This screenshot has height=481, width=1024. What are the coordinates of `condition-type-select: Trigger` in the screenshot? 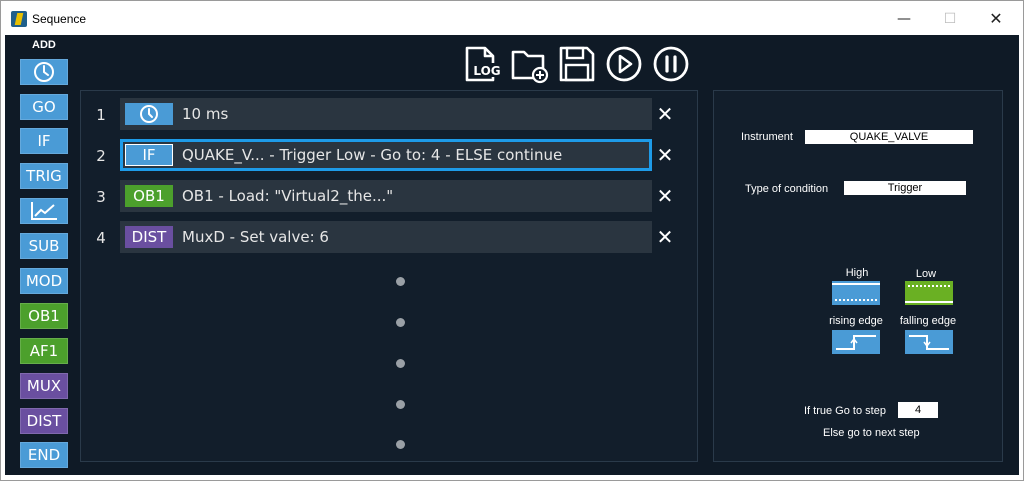 It's located at (905, 188).